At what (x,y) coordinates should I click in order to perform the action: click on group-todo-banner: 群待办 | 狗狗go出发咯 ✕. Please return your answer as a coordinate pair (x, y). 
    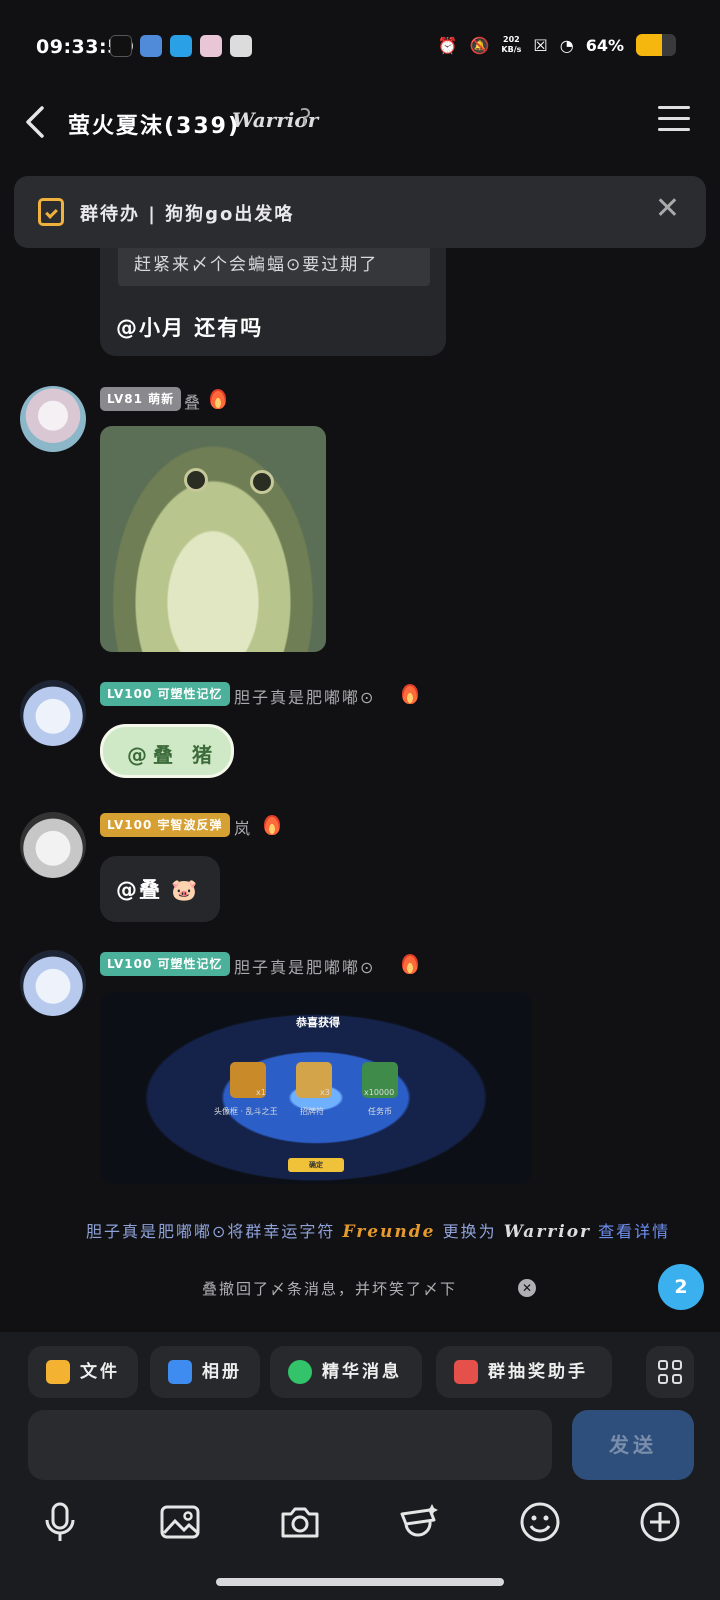
    Looking at the image, I should click on (360, 212).